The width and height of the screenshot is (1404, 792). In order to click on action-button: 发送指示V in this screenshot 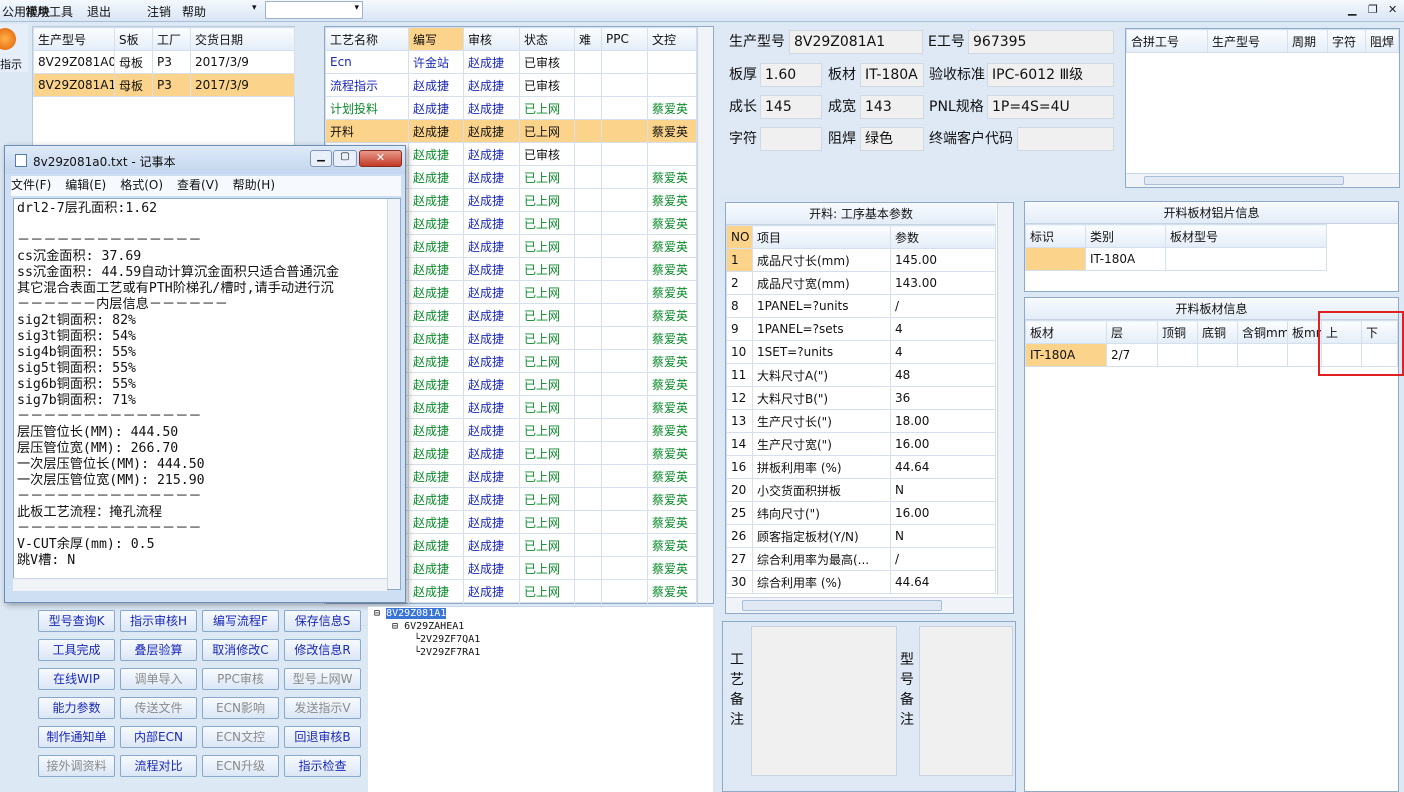, I will do `click(322, 708)`.